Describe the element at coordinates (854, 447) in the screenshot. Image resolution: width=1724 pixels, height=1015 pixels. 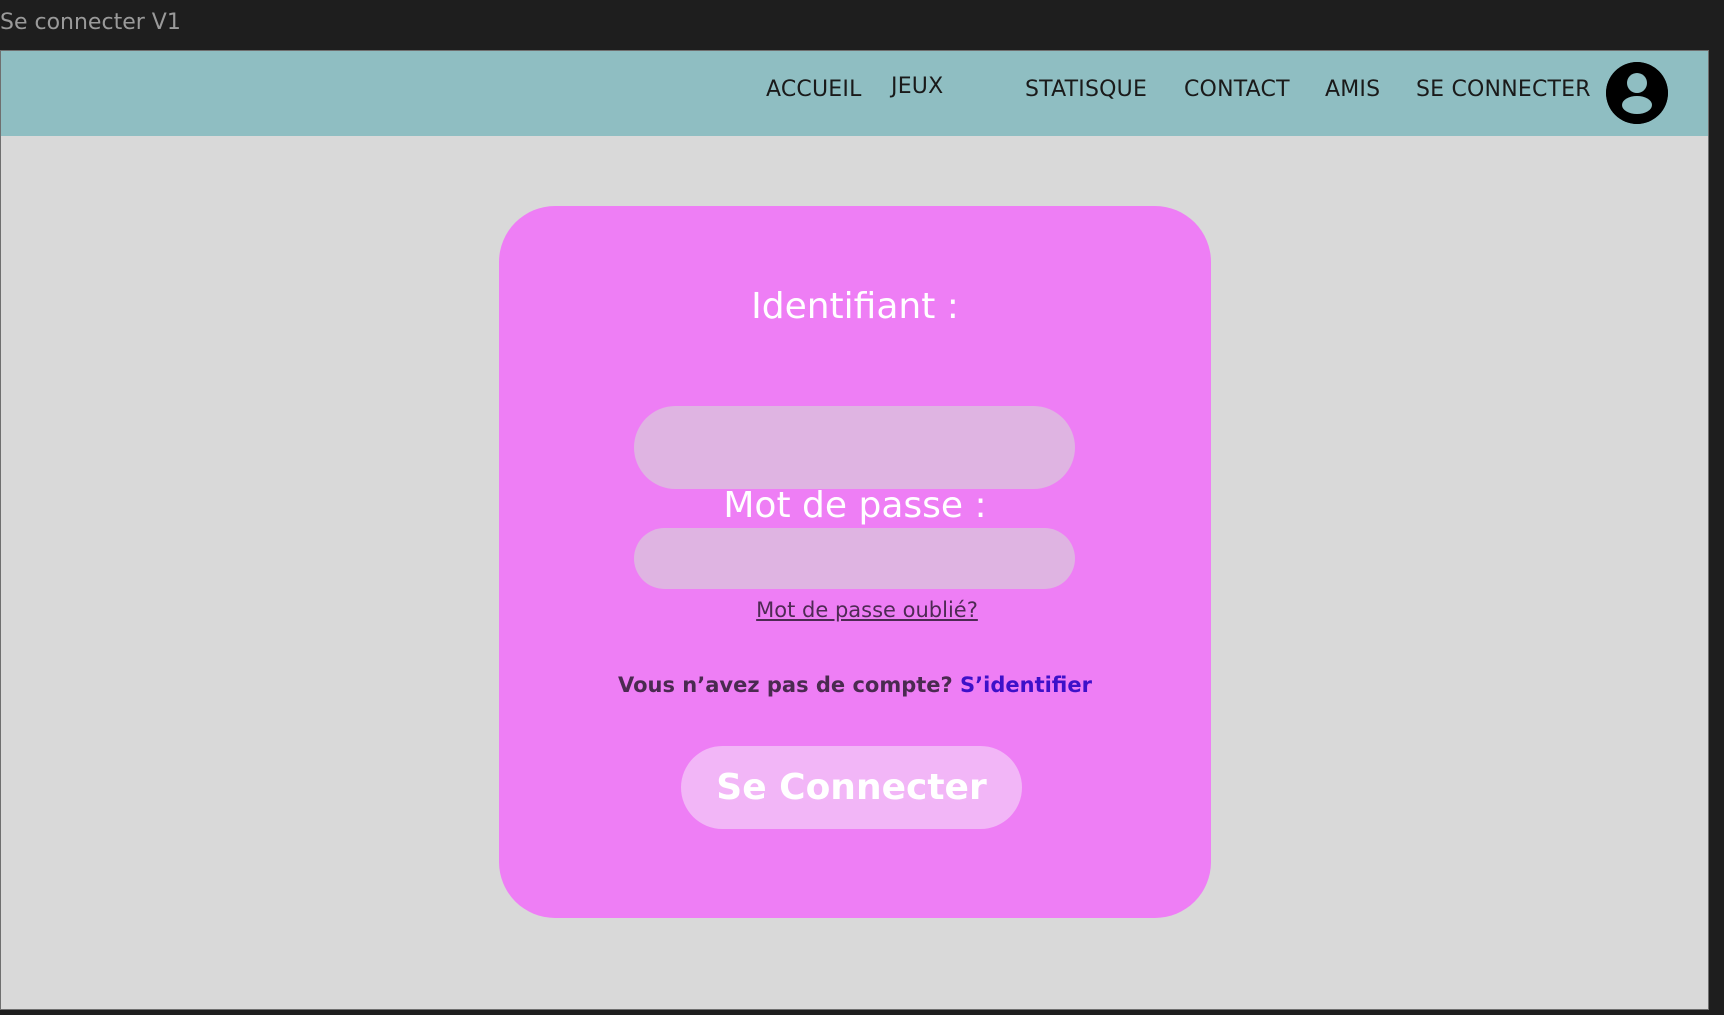
I see `username-input` at that location.